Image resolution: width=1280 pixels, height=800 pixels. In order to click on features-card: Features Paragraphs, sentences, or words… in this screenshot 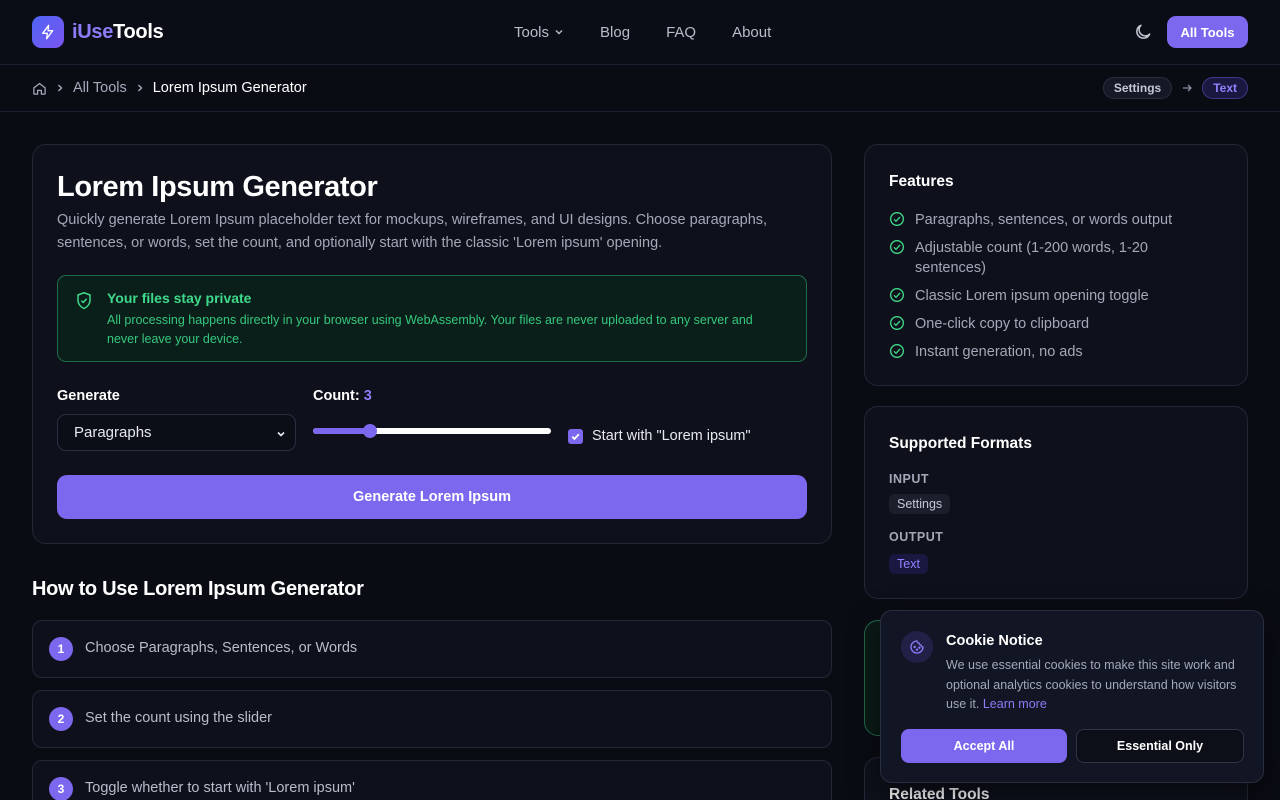, I will do `click(1056, 265)`.